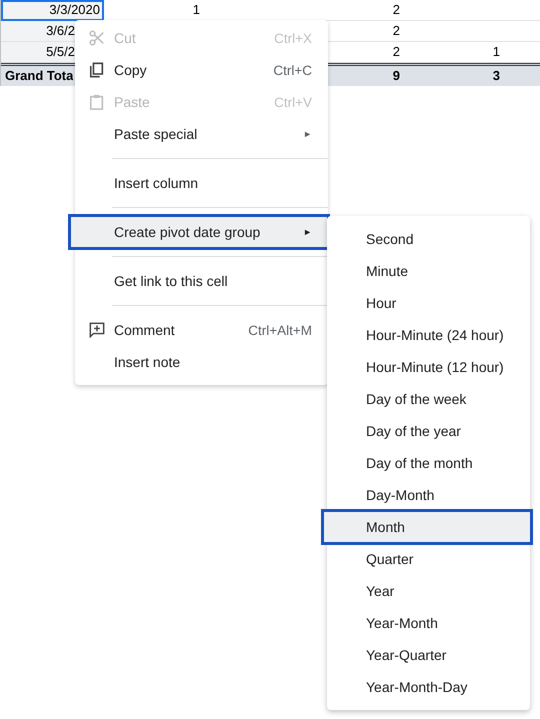  Describe the element at coordinates (201, 281) in the screenshot. I see `menu-item: Get link to this cell` at that location.